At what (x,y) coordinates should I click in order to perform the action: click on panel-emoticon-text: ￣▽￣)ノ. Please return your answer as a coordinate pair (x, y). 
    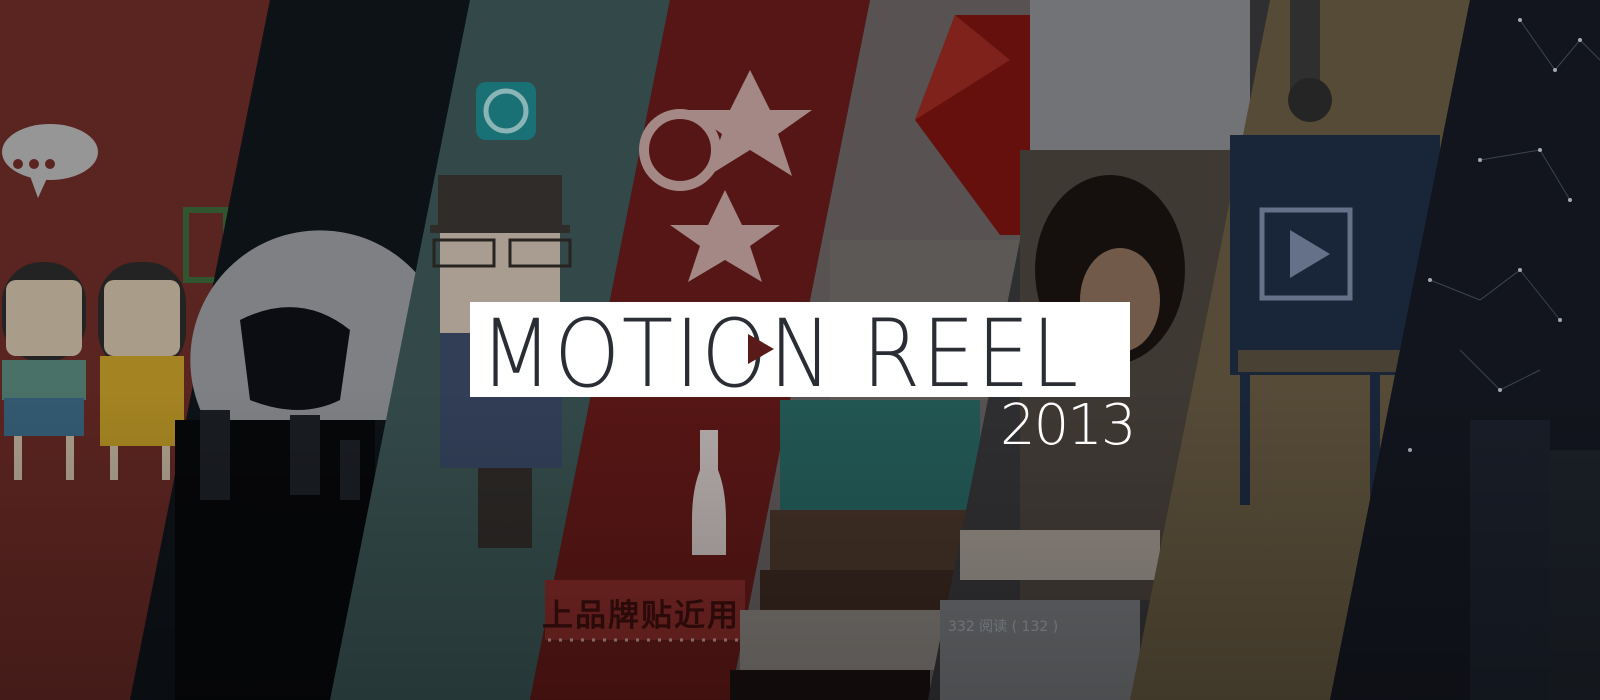
    Looking at the image, I should click on (1074, 131).